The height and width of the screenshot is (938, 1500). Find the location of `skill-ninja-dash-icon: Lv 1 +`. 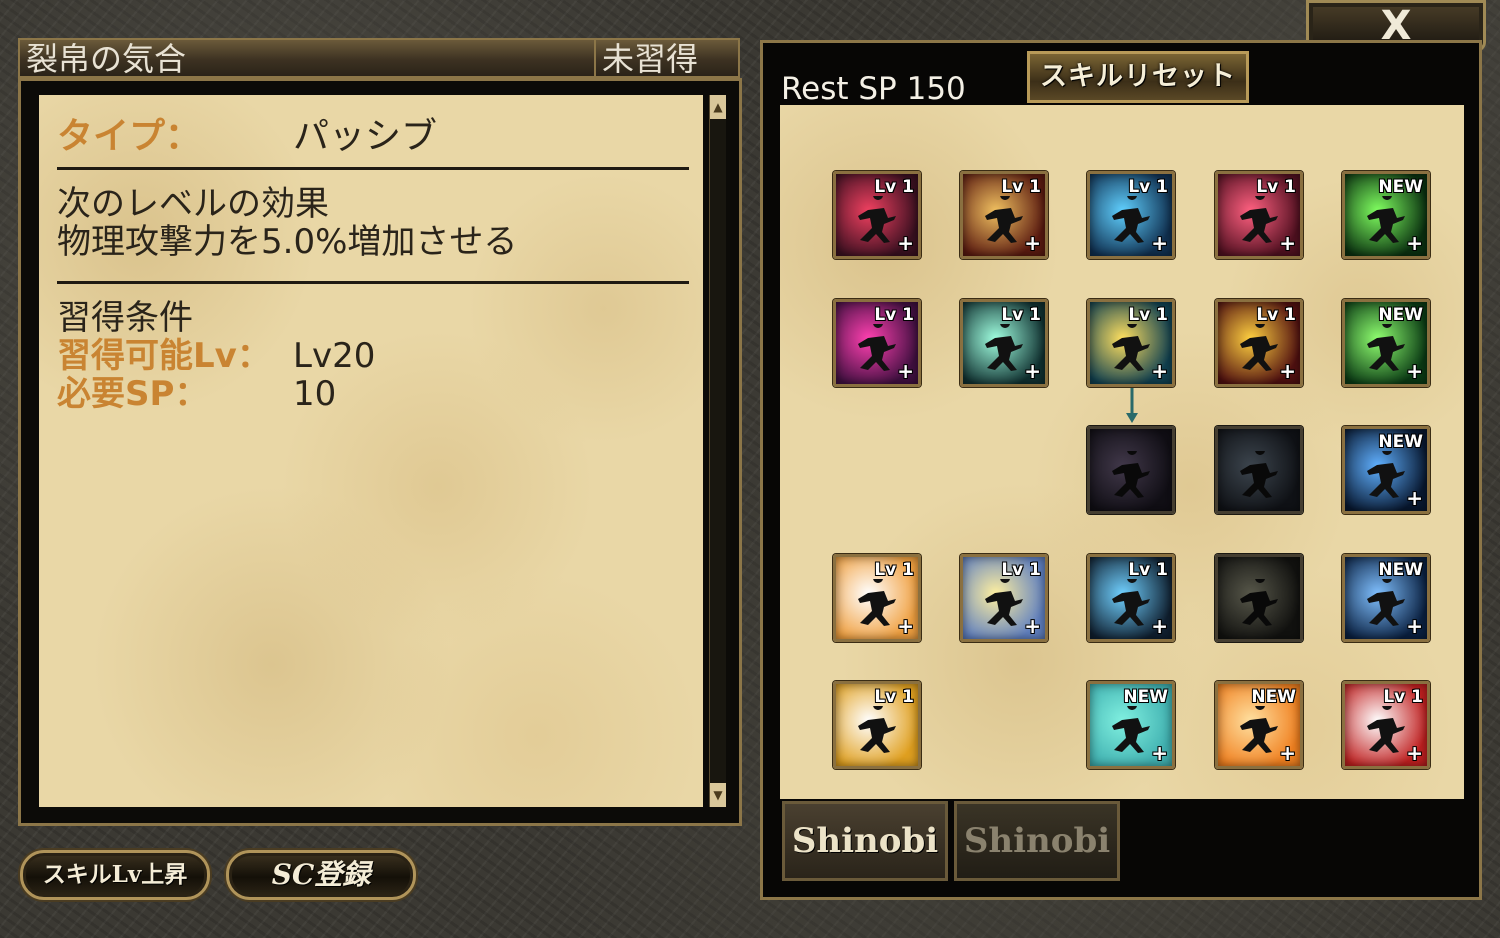

skill-ninja-dash-icon: Lv 1 + is located at coordinates (1131, 215).